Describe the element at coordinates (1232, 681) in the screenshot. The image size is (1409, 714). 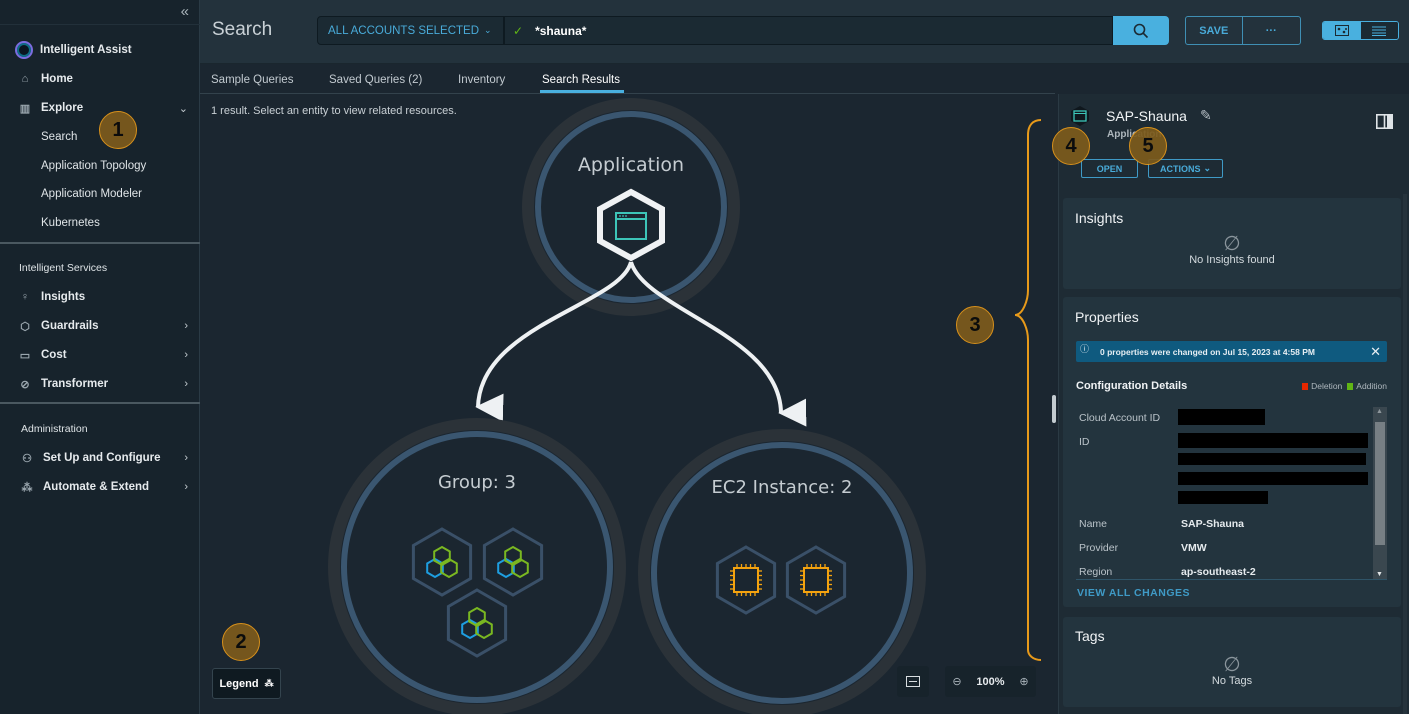
I see `tags-empty-text: No Tags` at that location.